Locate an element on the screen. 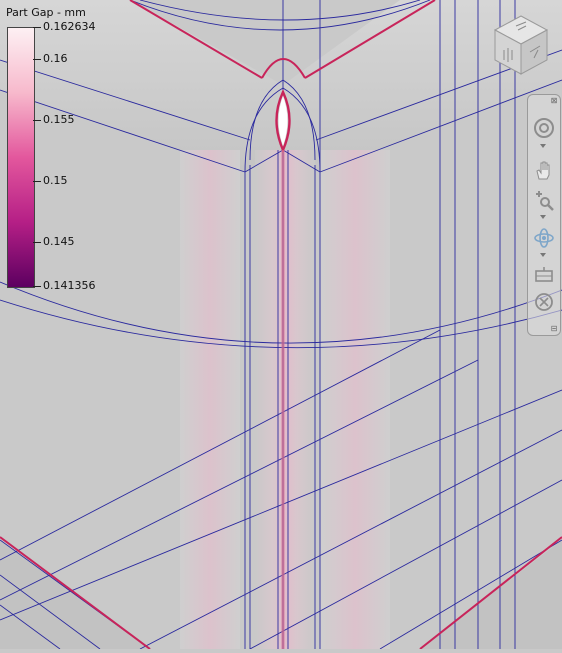 This screenshot has height=653, width=562. zoom-dropdown is located at coordinates (543, 217).